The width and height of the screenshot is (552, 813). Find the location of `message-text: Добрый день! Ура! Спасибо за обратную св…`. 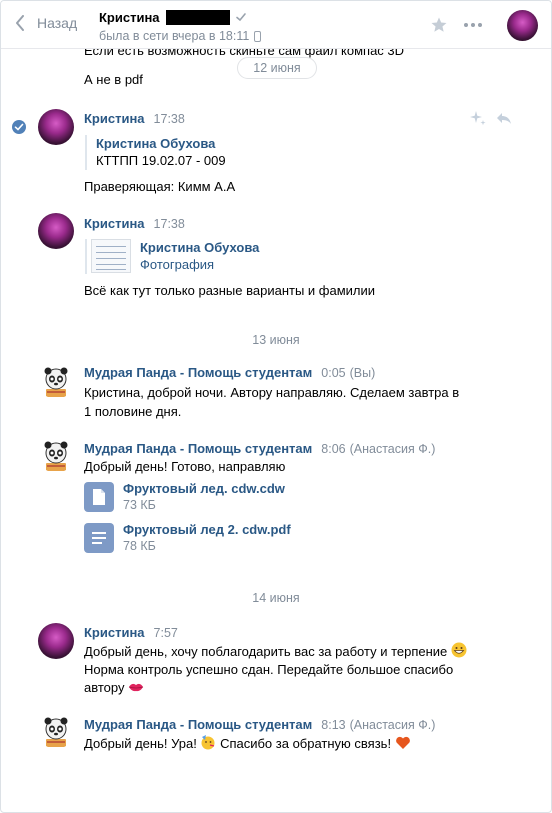

message-text: Добрый день! Ура! Спасибо за обратную св… is located at coordinates (247, 743).